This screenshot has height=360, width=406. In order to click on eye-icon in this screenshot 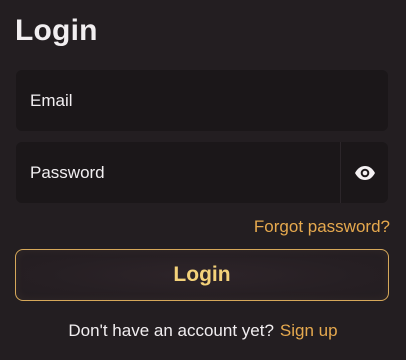, I will do `click(364, 172)`.